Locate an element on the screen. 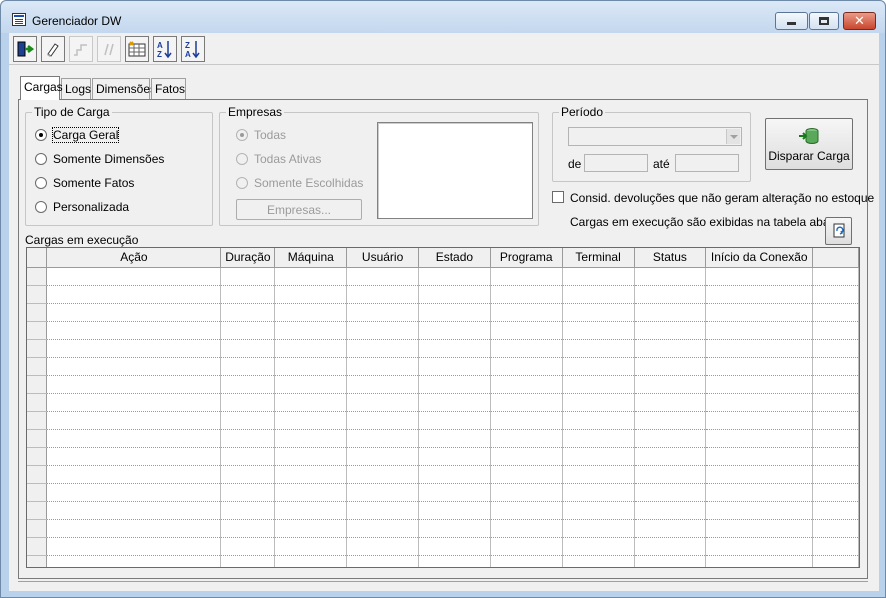 This screenshot has height=598, width=886. loop-button is located at coordinates (109, 49).